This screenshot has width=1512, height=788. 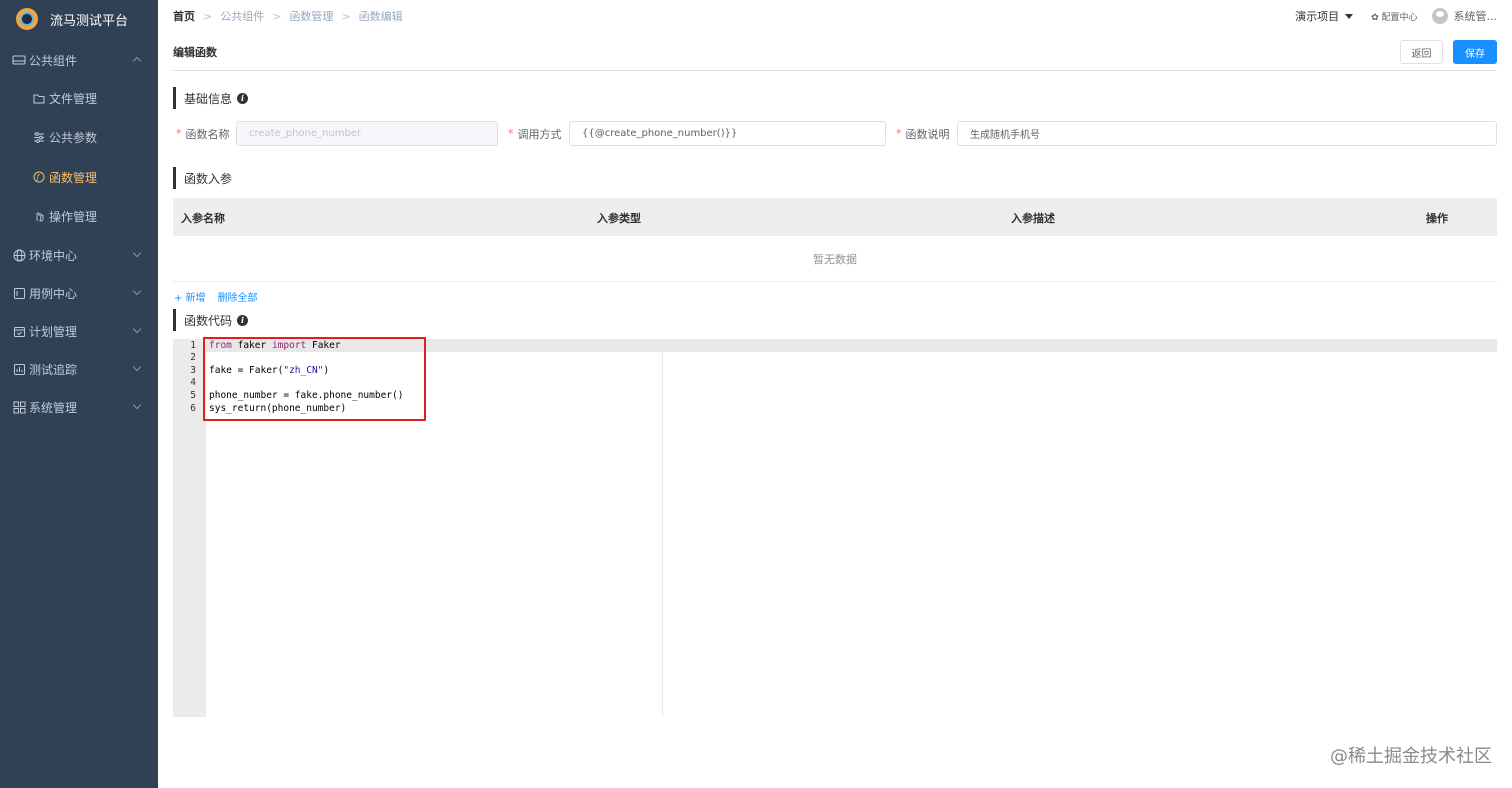 I want to click on section-title-text: 函数代码, so click(x=208, y=320).